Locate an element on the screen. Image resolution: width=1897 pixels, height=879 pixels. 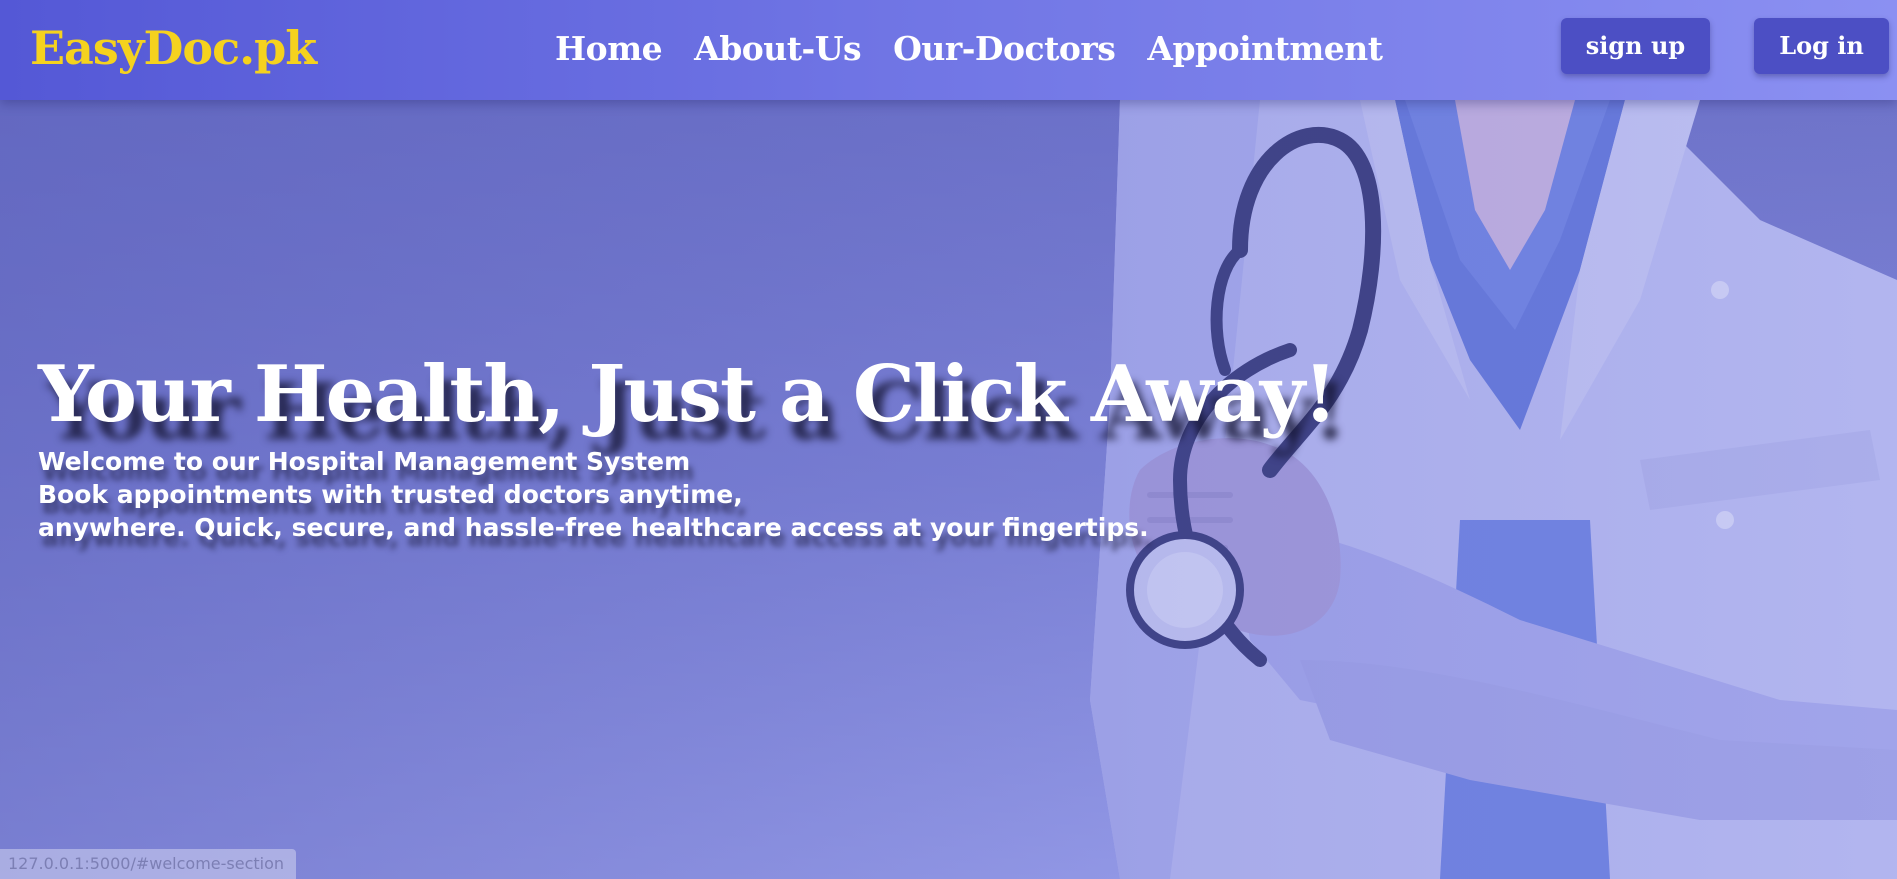
nav-link-home: Home is located at coordinates (609, 49).